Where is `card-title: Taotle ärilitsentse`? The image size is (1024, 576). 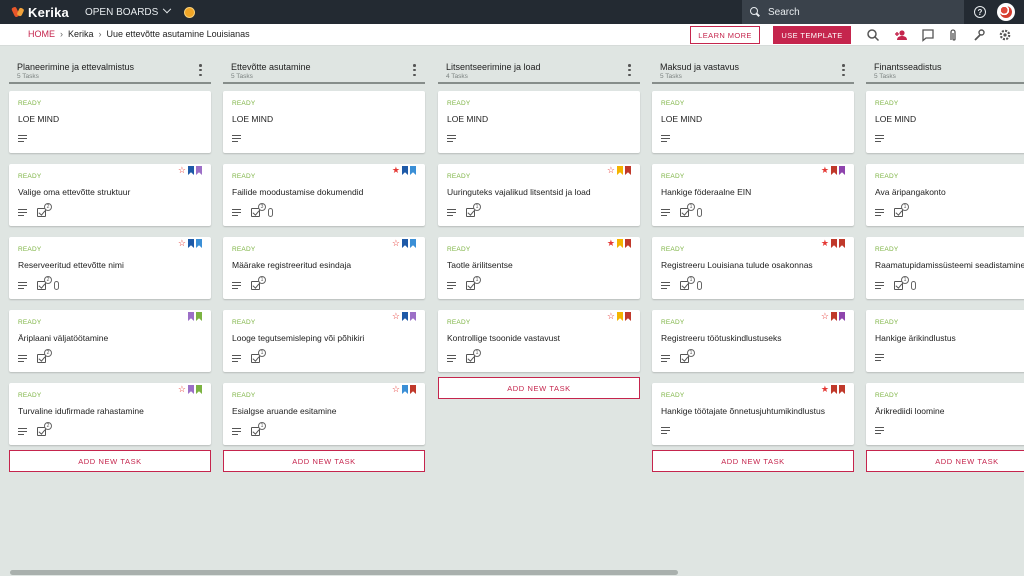 card-title: Taotle ärilitsentse is located at coordinates (480, 265).